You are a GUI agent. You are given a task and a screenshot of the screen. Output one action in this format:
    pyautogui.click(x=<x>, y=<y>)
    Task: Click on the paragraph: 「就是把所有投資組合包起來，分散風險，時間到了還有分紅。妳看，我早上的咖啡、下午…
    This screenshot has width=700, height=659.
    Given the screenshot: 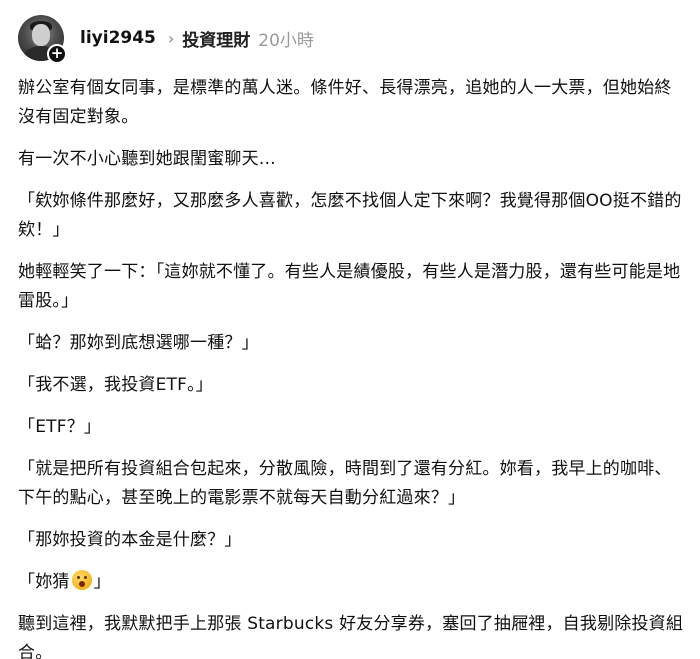 What is the action you would take?
    pyautogui.click(x=345, y=483)
    